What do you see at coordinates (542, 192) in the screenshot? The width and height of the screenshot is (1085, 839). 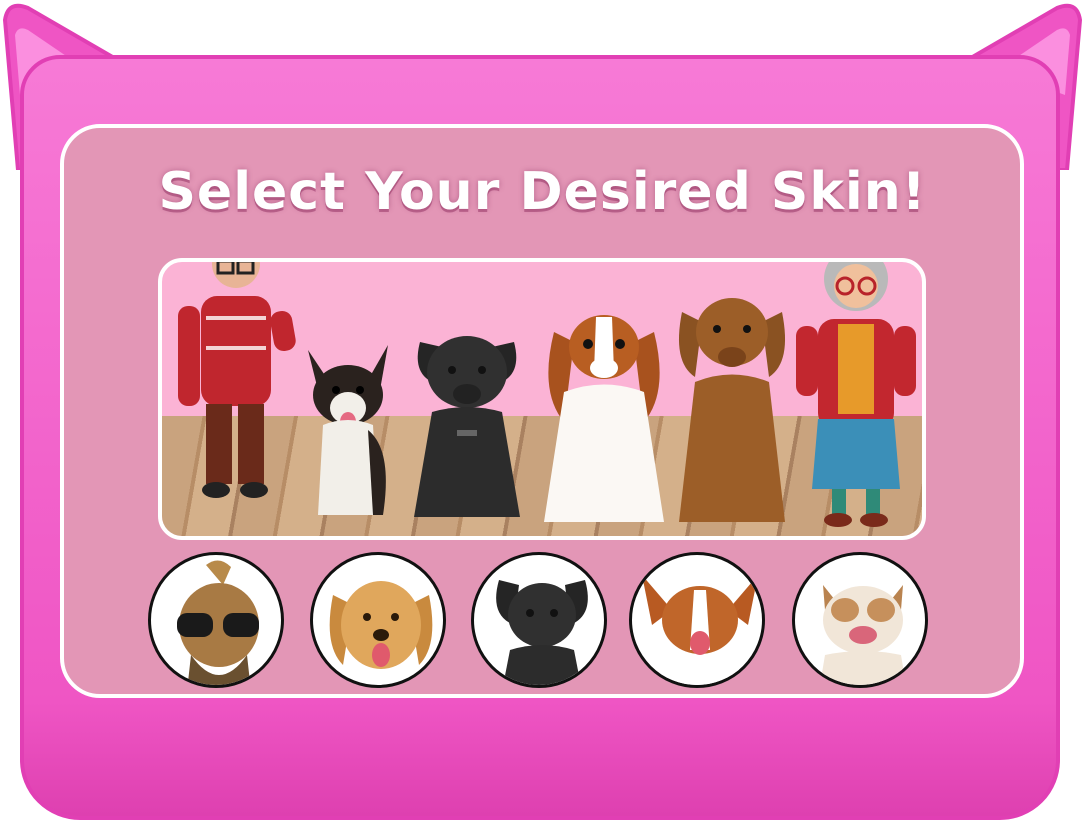 I see `page-title: Select Your Desired Skin!` at bounding box center [542, 192].